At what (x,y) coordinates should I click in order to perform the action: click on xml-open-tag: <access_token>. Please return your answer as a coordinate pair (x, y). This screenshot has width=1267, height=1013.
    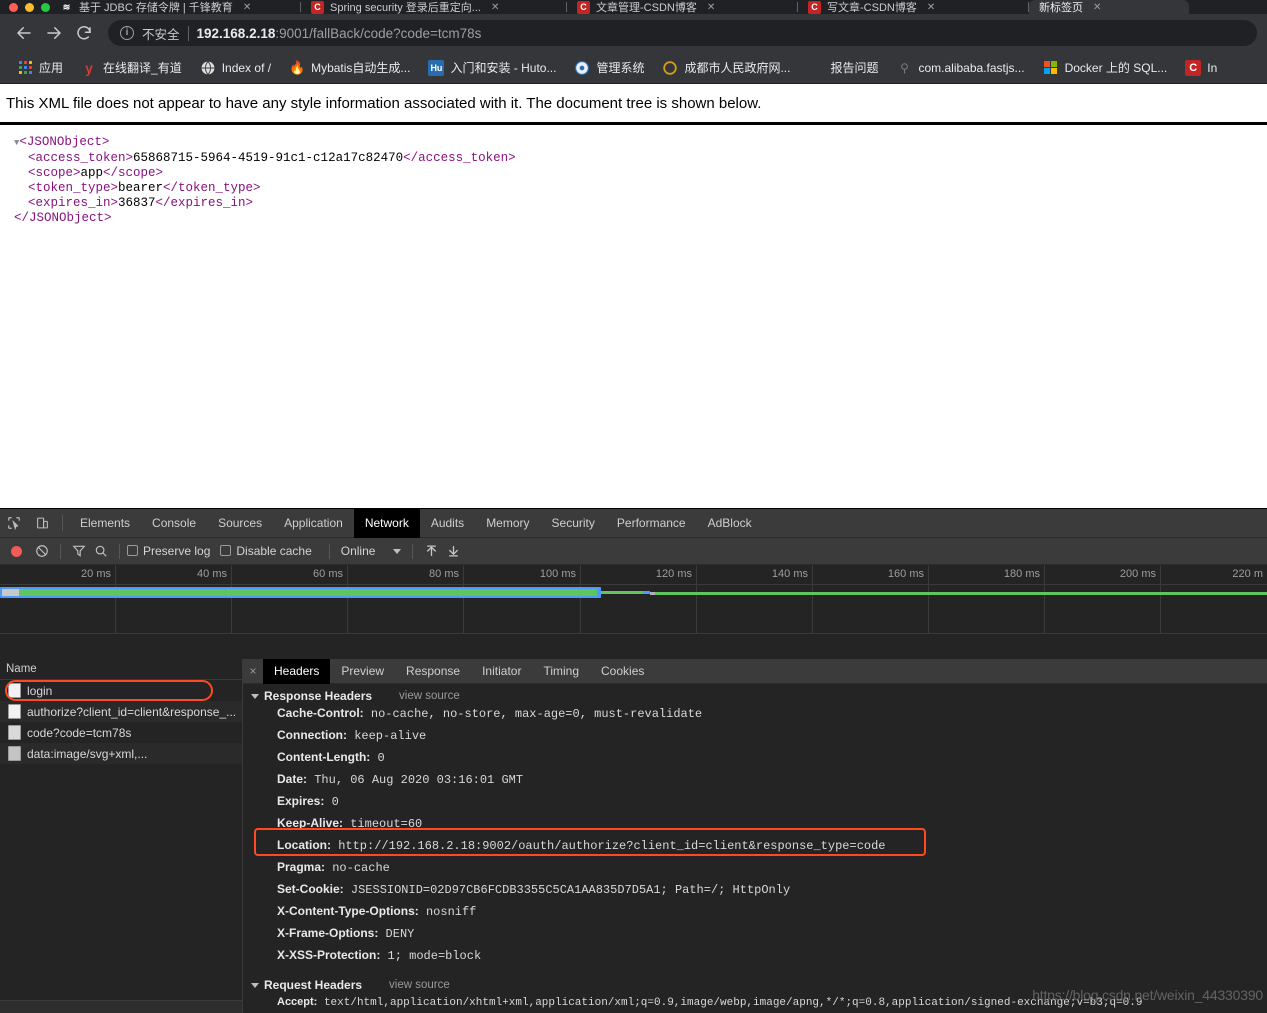
    Looking at the image, I should click on (81, 158).